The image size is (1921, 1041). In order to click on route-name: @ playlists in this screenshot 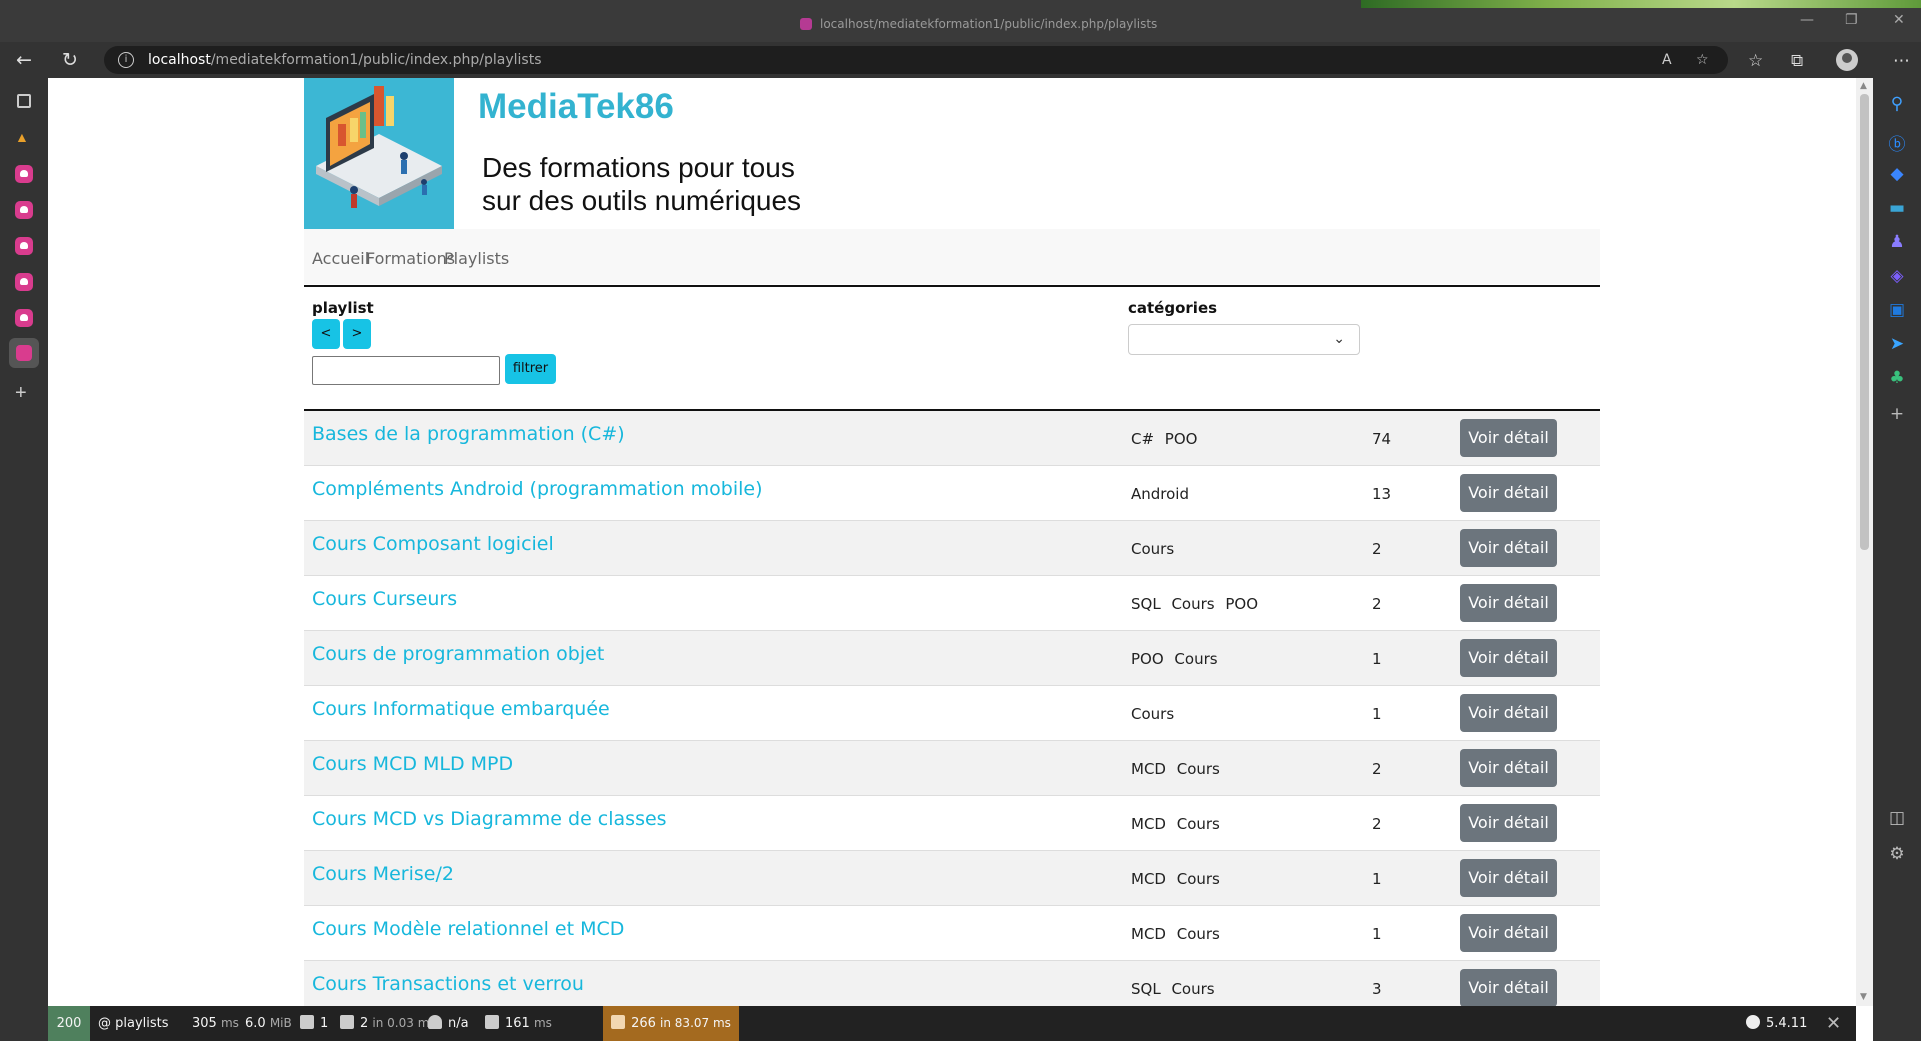, I will do `click(133, 1023)`.